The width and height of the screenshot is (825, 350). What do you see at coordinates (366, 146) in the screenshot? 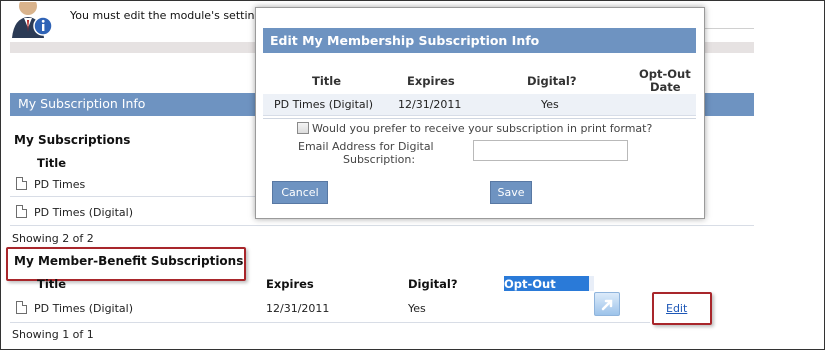
I see `email-label-line1: Email Address for Digital` at bounding box center [366, 146].